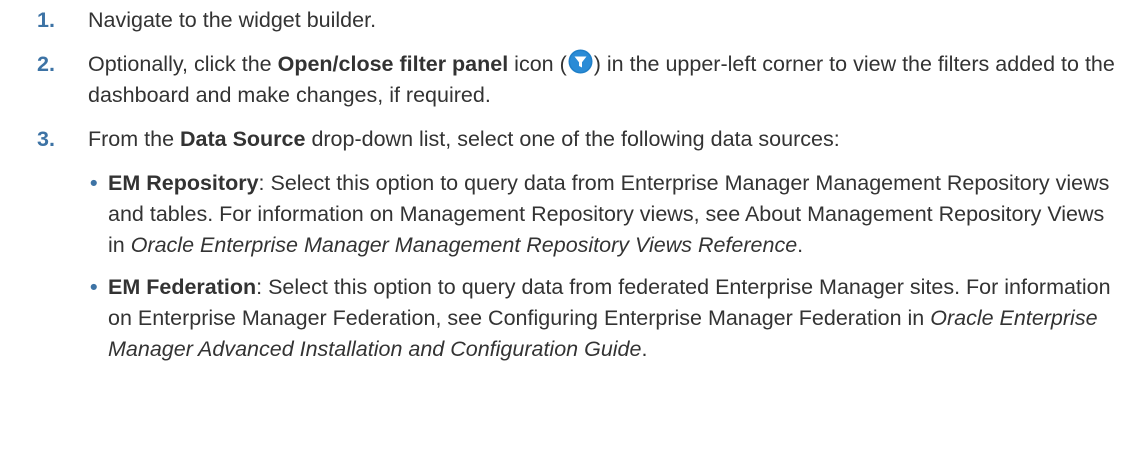 The width and height of the screenshot is (1145, 464). I want to click on step-text-prefix: Optionally, click the, so click(183, 64).